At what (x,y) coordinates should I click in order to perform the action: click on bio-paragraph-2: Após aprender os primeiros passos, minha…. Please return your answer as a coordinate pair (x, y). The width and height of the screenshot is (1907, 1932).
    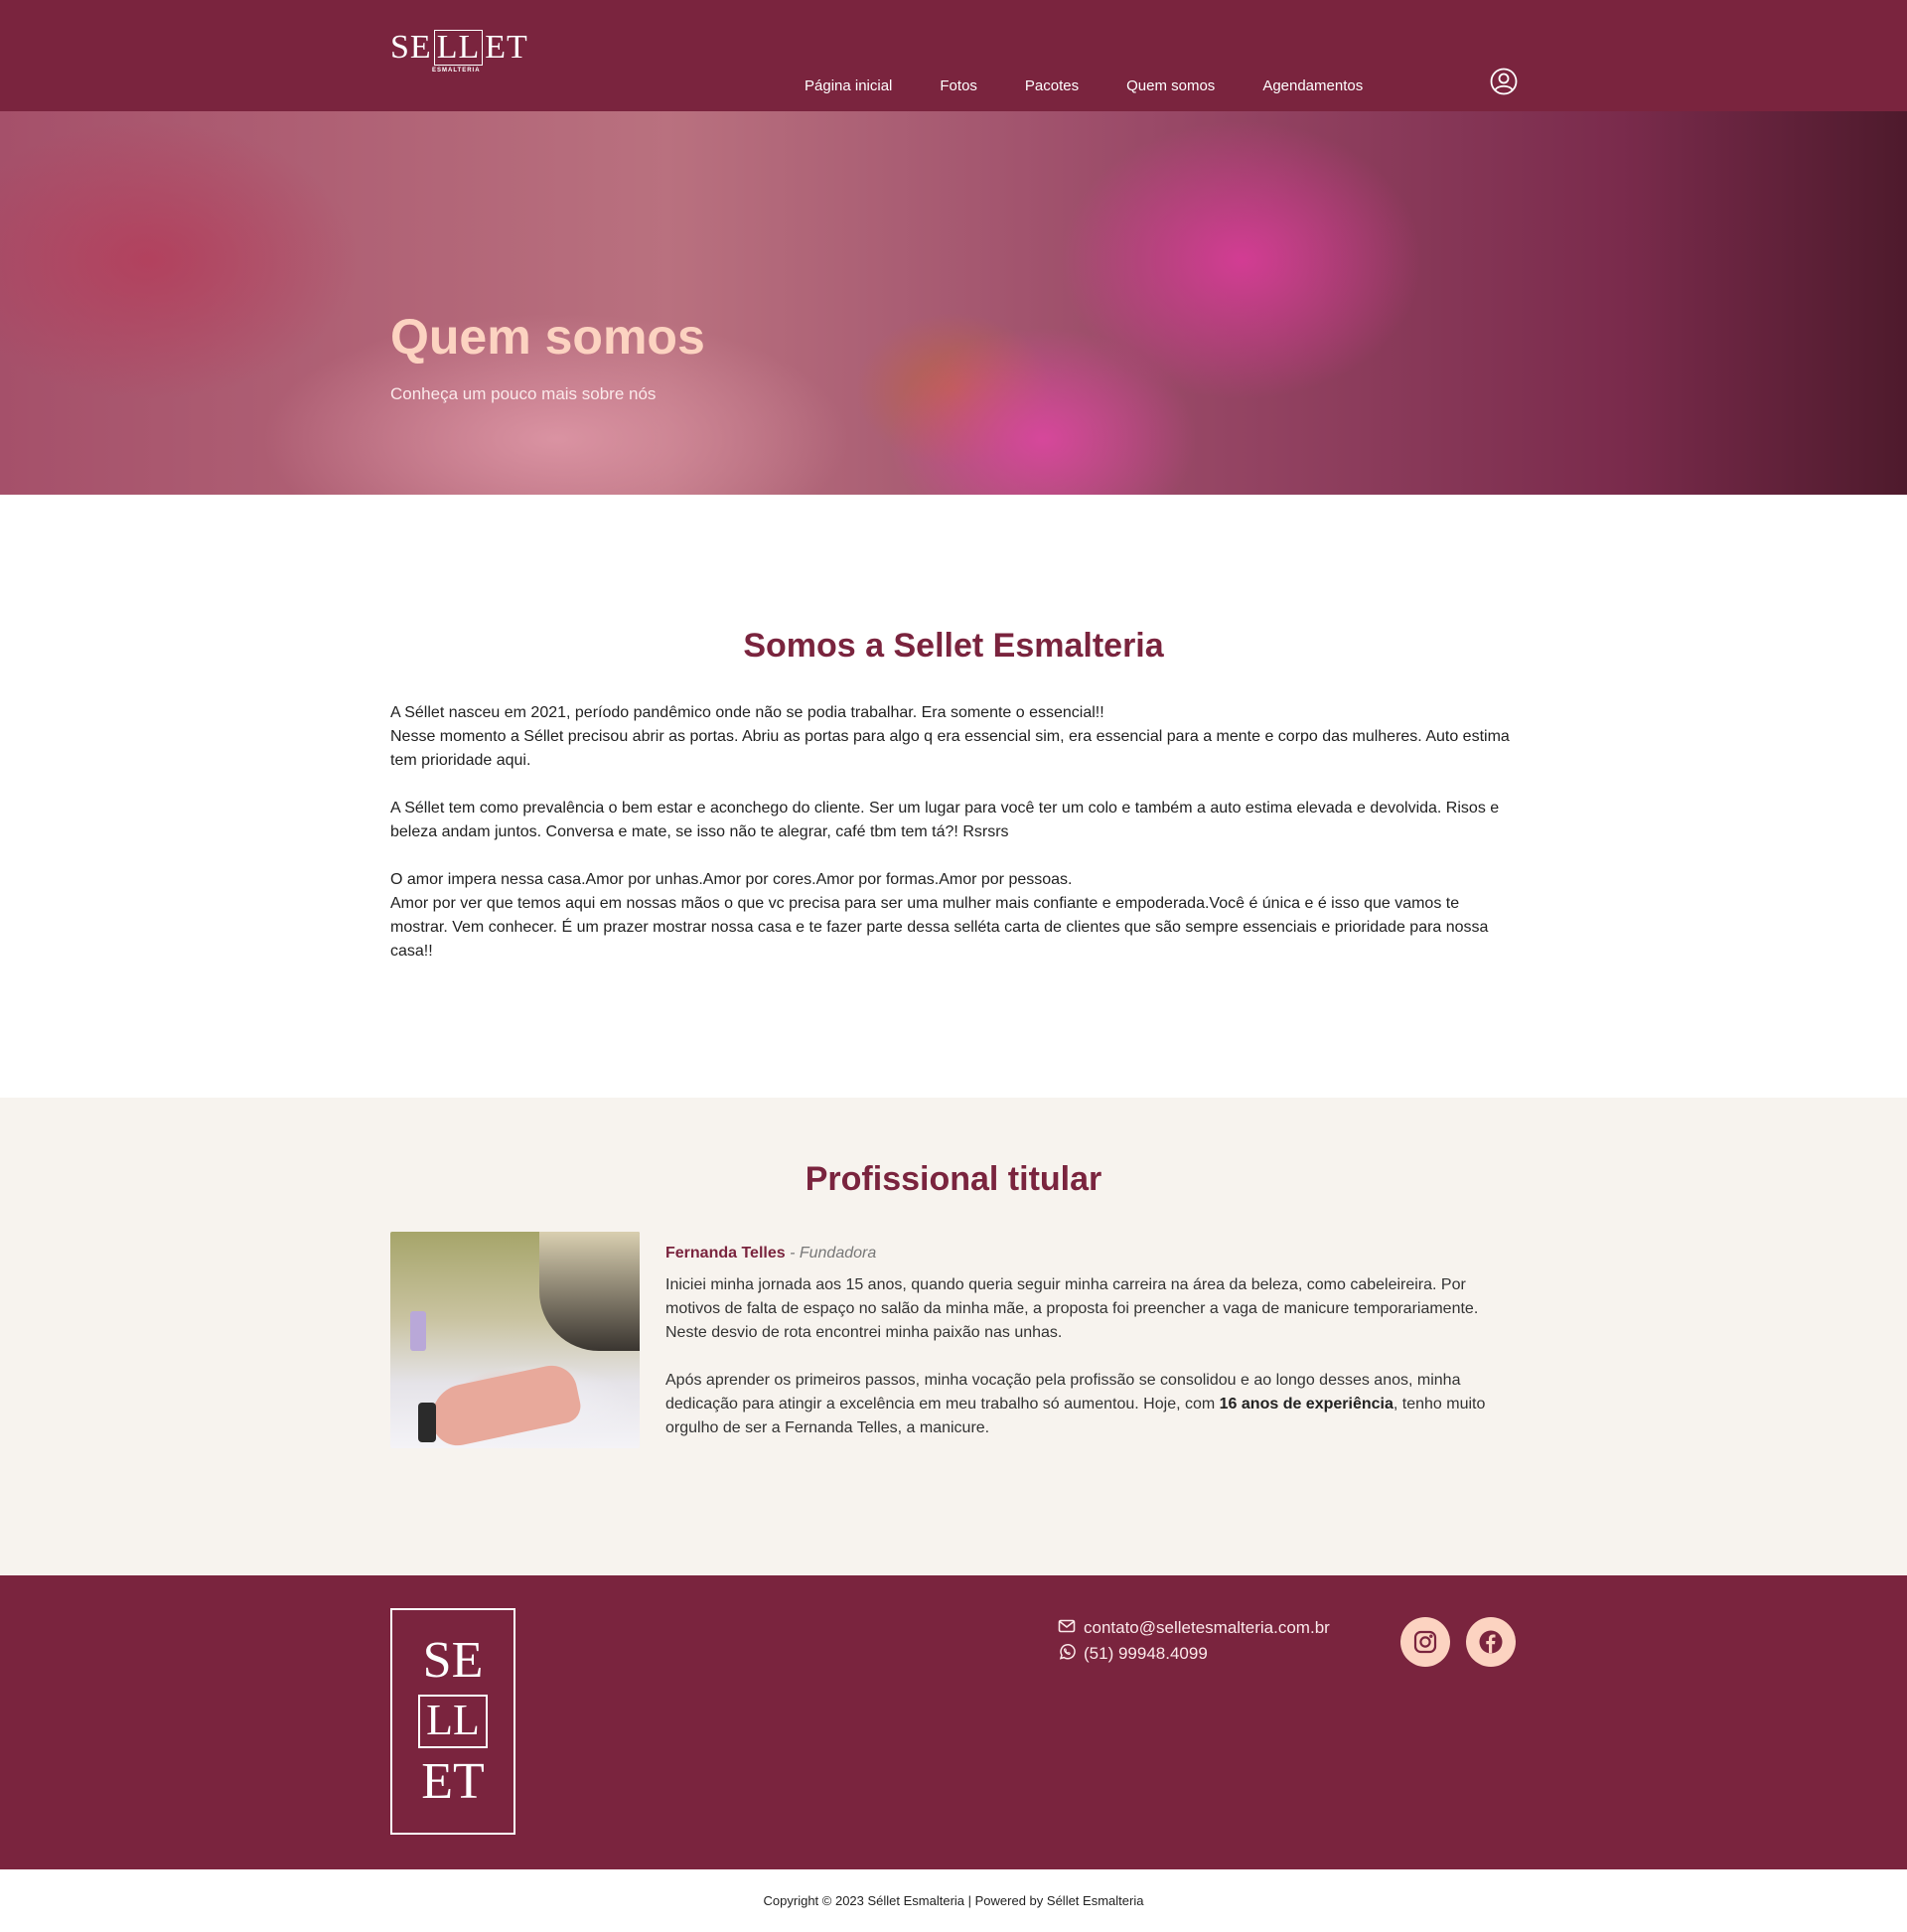
    Looking at the image, I should click on (1087, 1404).